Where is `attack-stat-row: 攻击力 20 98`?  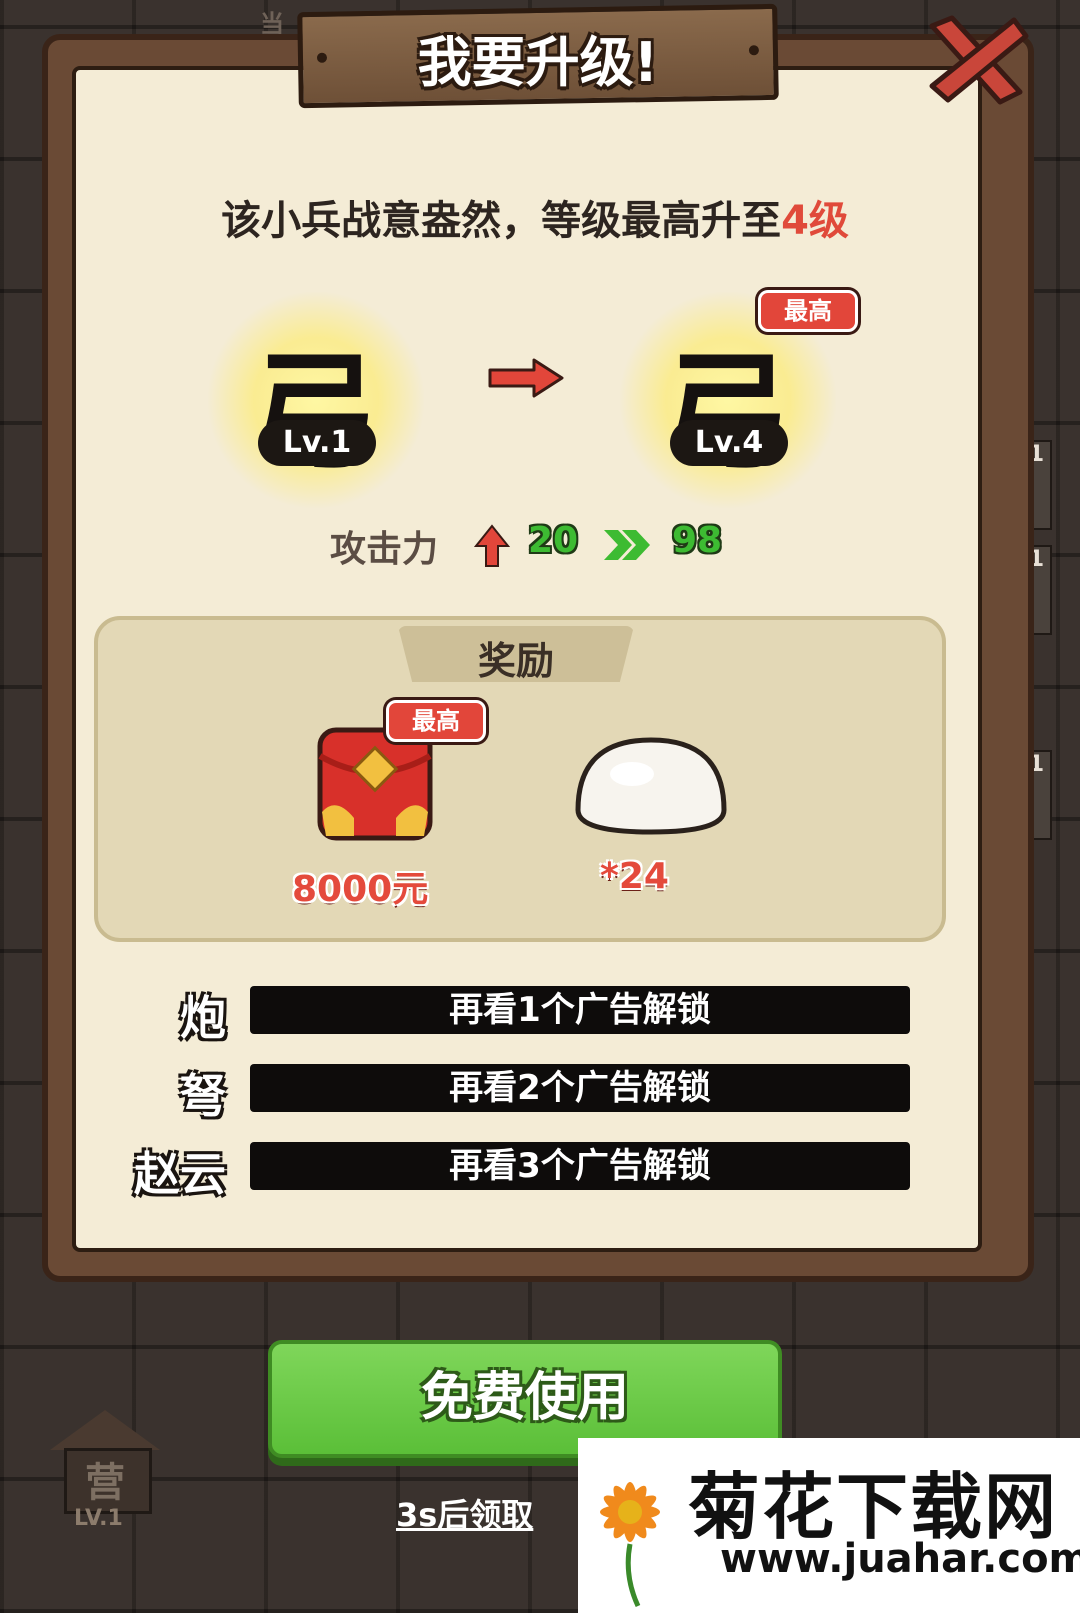
attack-stat-row: 攻击力 20 98 is located at coordinates (540, 545).